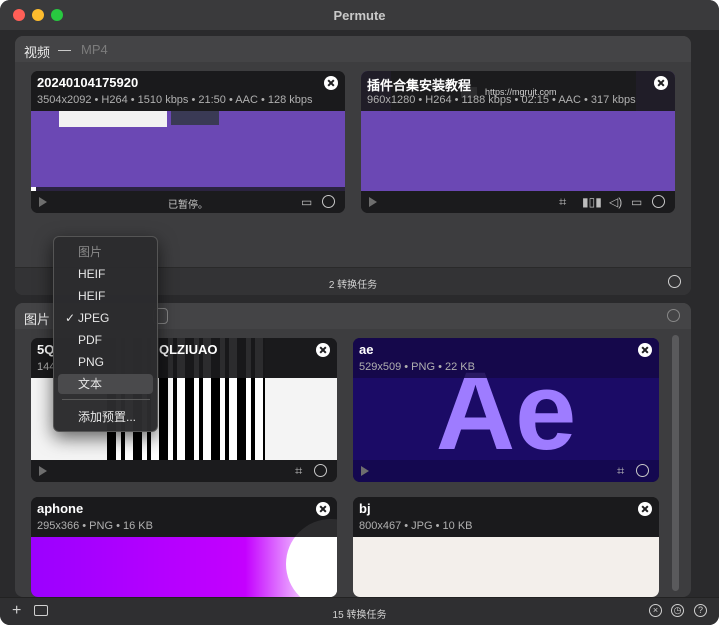 The image size is (719, 625). Describe the element at coordinates (88, 82) in the screenshot. I see `card-title: 20240104175920` at that location.